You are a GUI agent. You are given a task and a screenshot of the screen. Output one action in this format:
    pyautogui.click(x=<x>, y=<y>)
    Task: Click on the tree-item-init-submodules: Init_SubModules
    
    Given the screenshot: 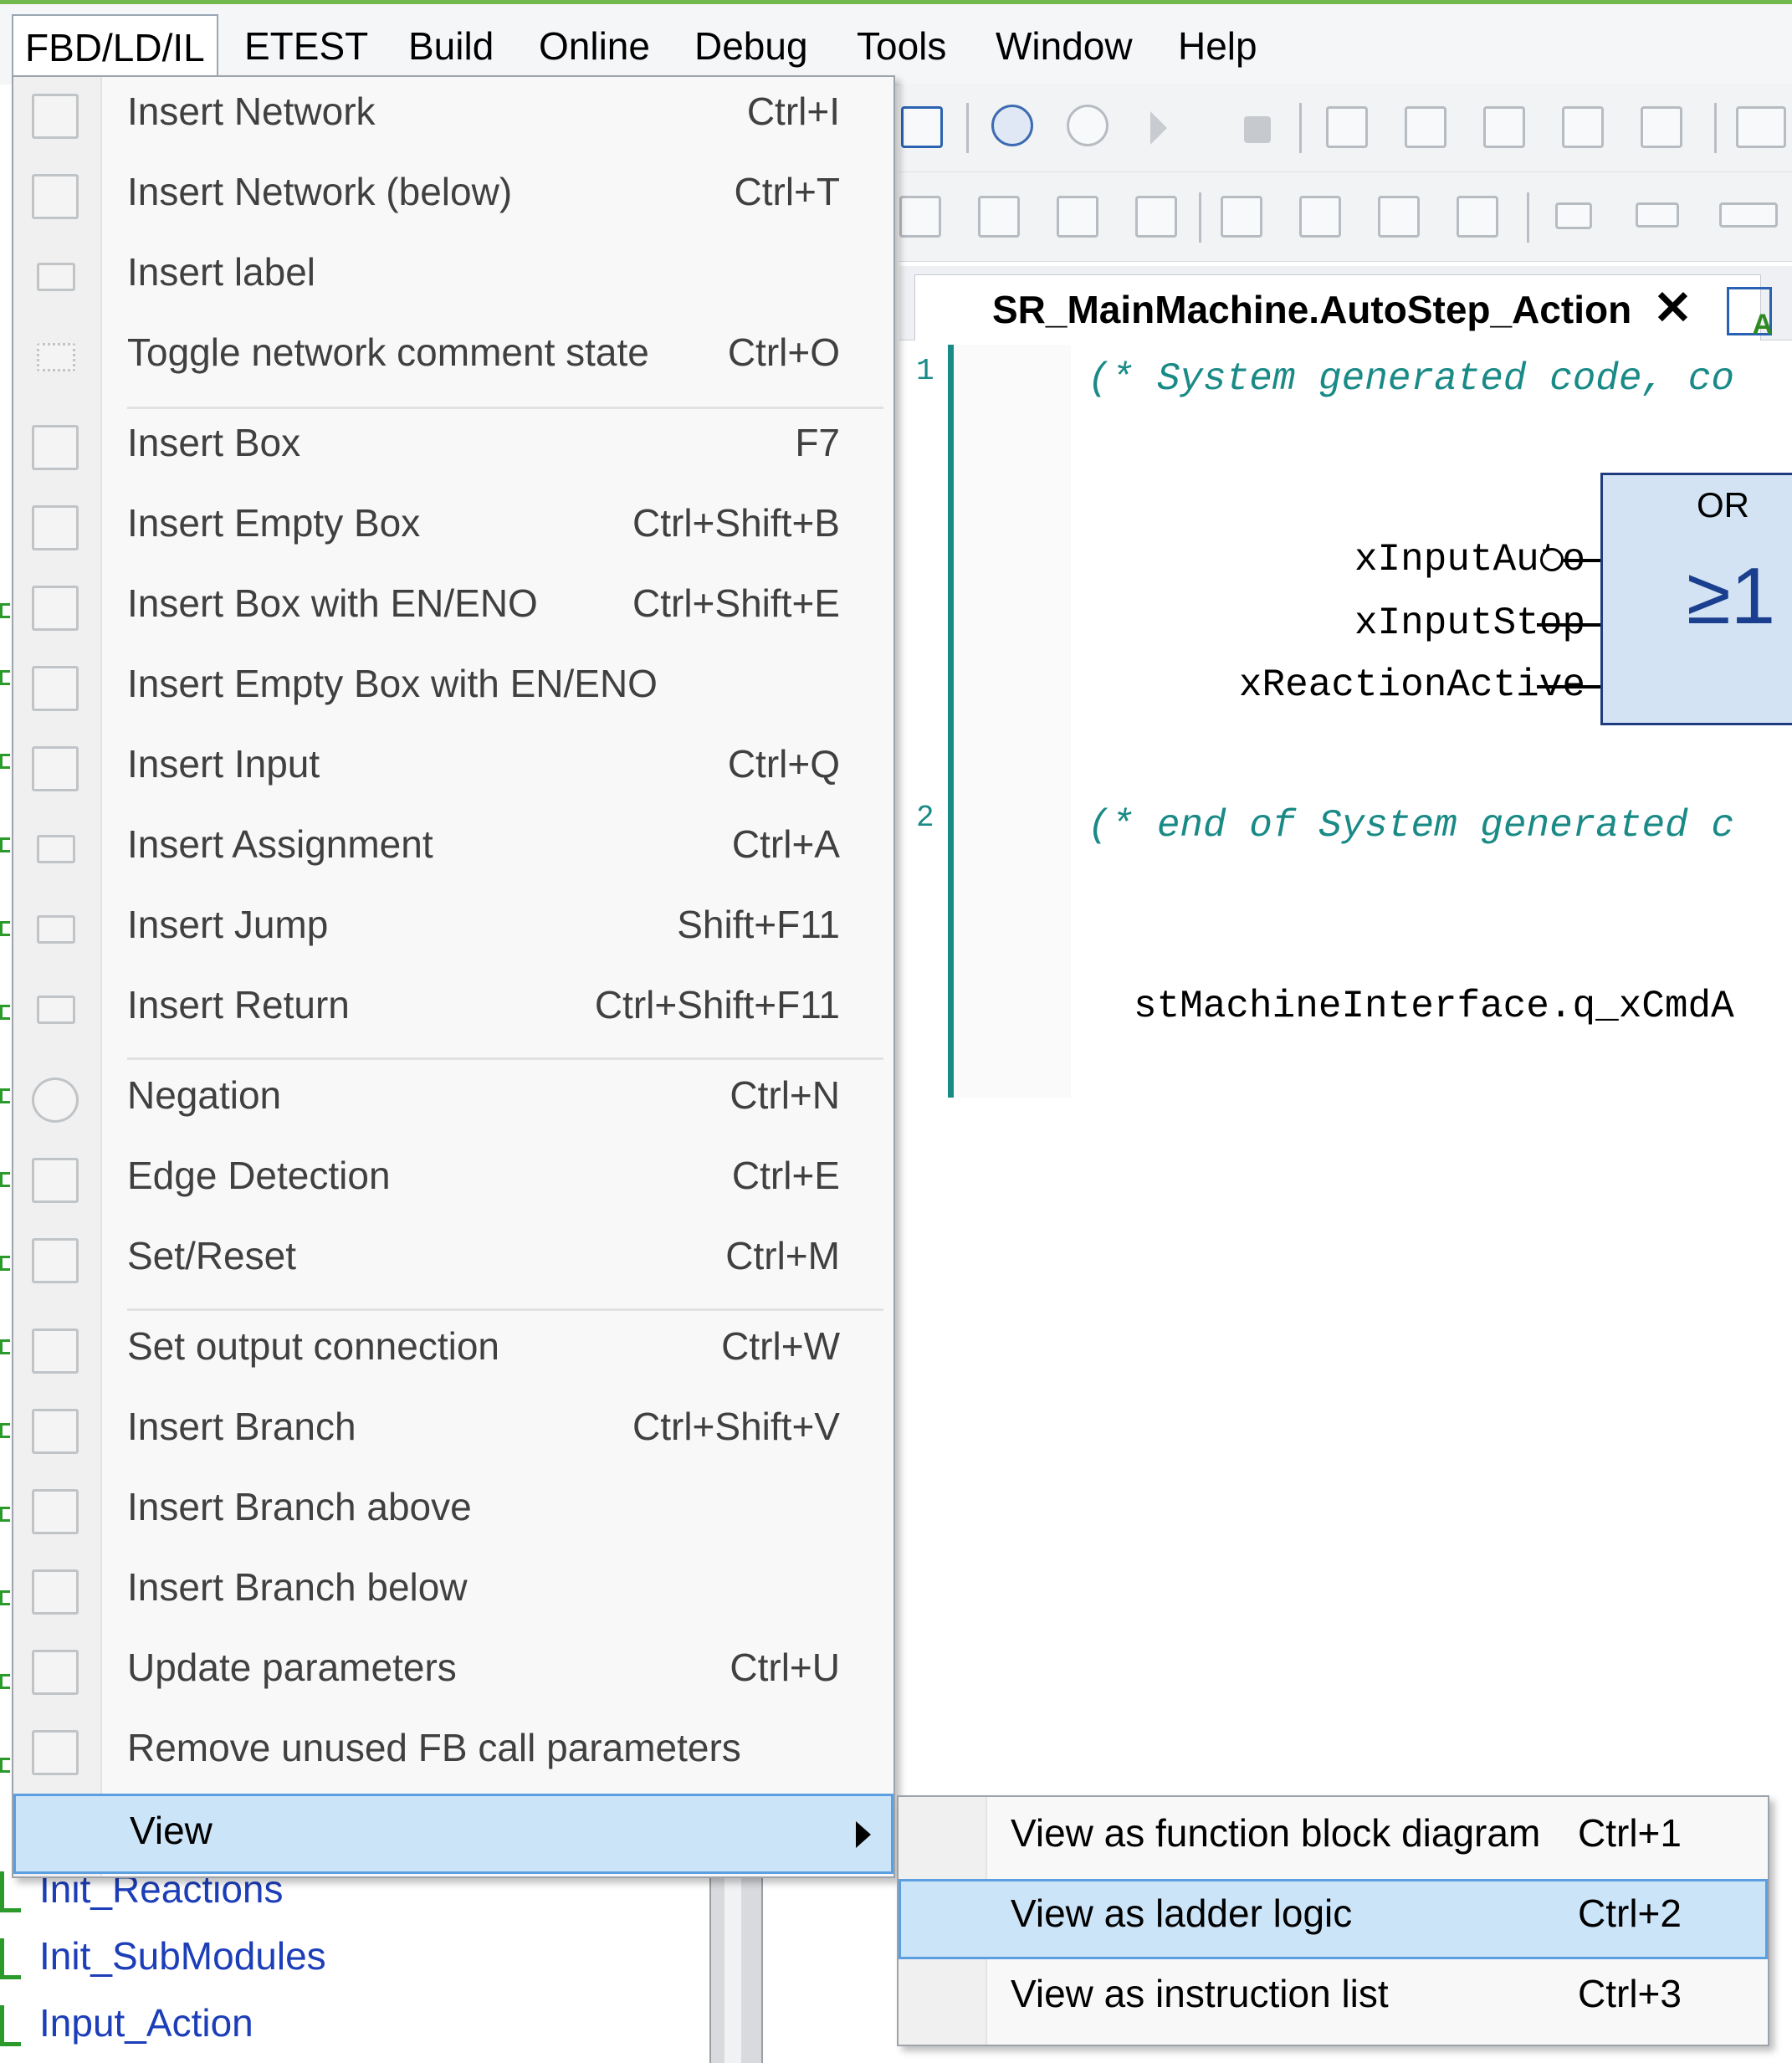 What is the action you would take?
    pyautogui.click(x=163, y=1960)
    